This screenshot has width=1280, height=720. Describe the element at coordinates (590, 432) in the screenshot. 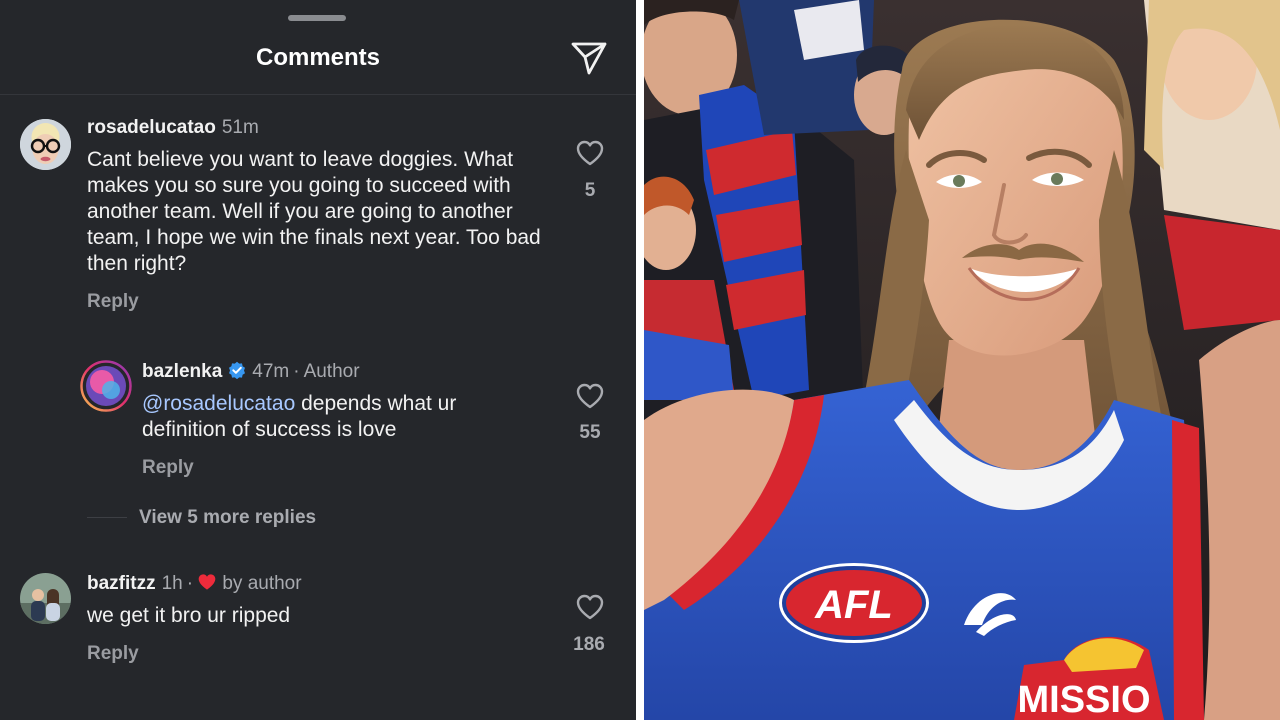

I see `like-count: 55` at that location.